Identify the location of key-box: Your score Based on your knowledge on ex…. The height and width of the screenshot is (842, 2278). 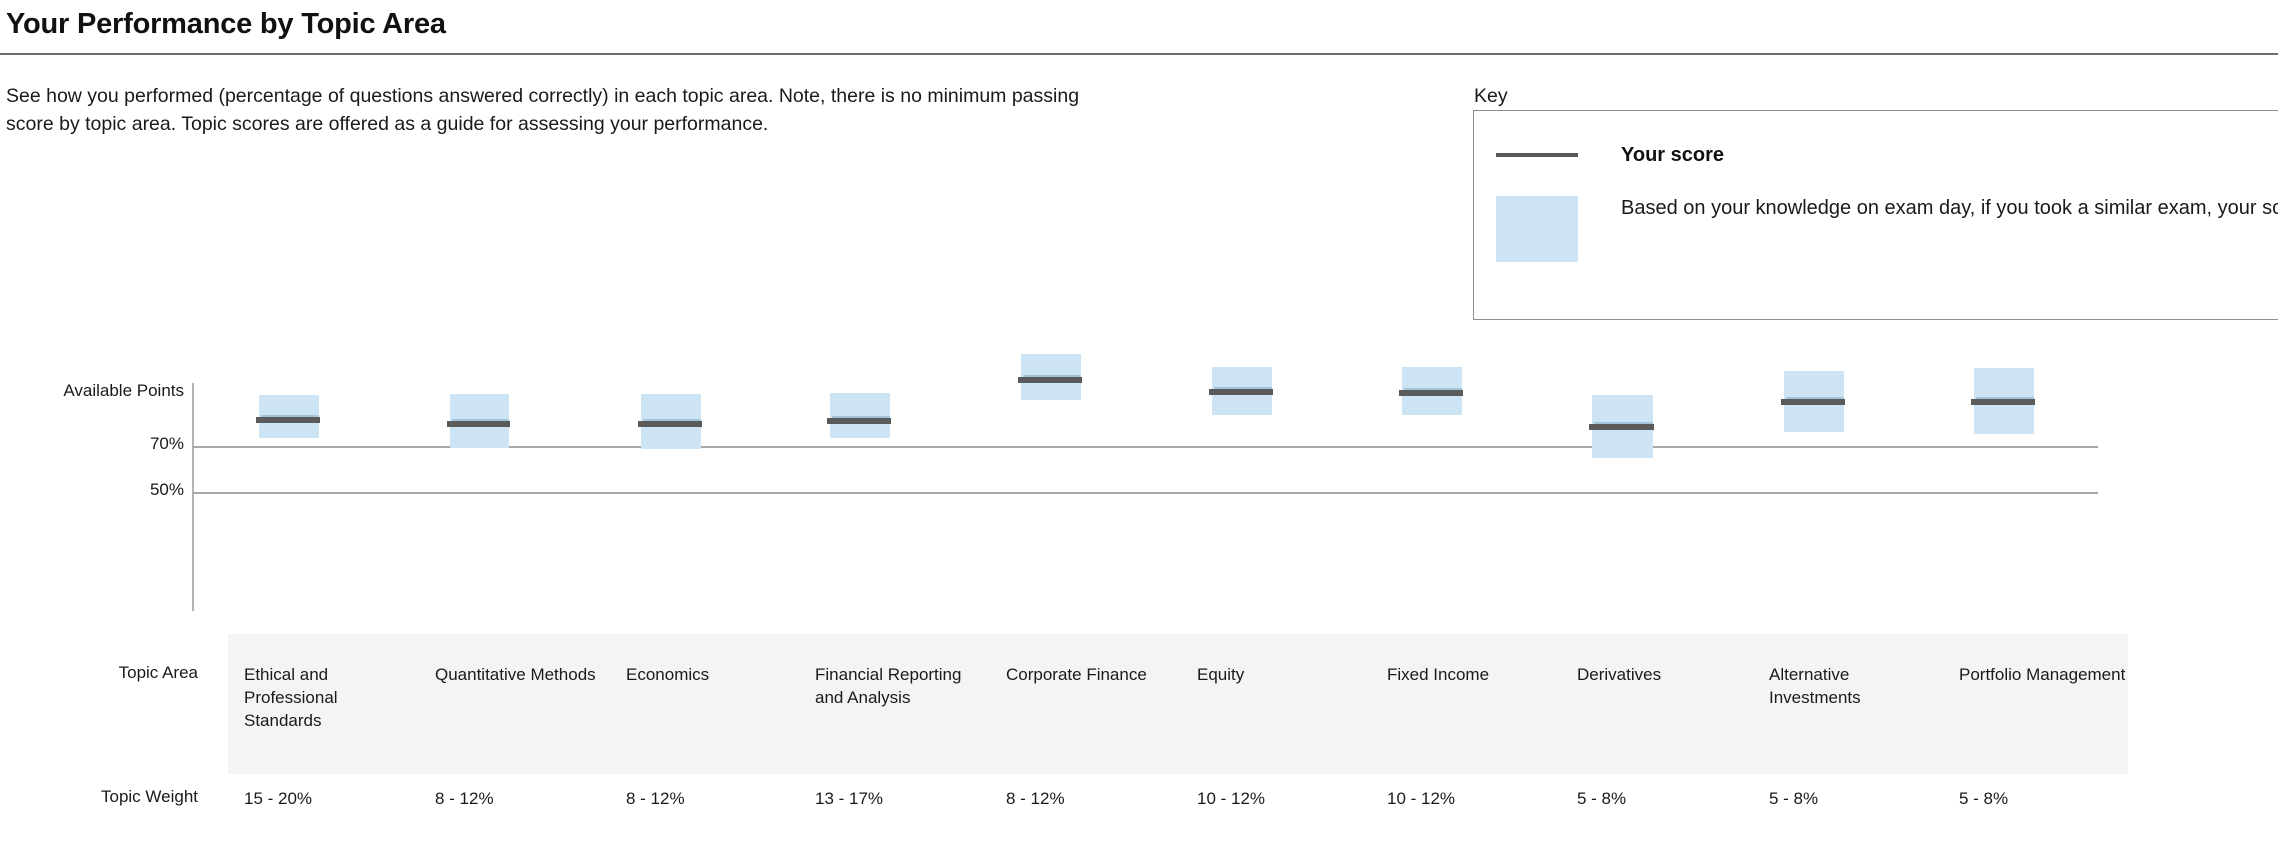
(1875, 215).